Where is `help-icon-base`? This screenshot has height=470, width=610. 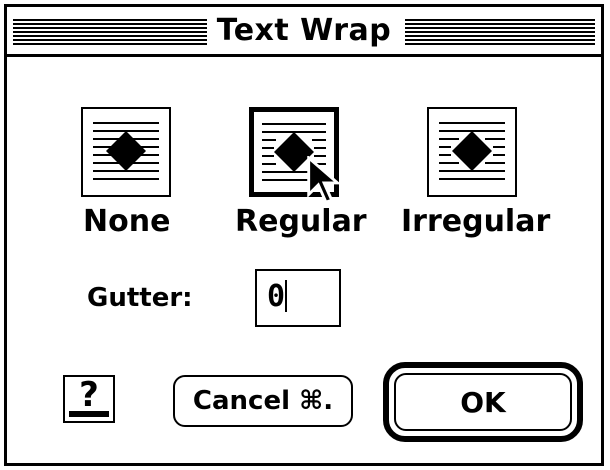
help-icon-base is located at coordinates (89, 414).